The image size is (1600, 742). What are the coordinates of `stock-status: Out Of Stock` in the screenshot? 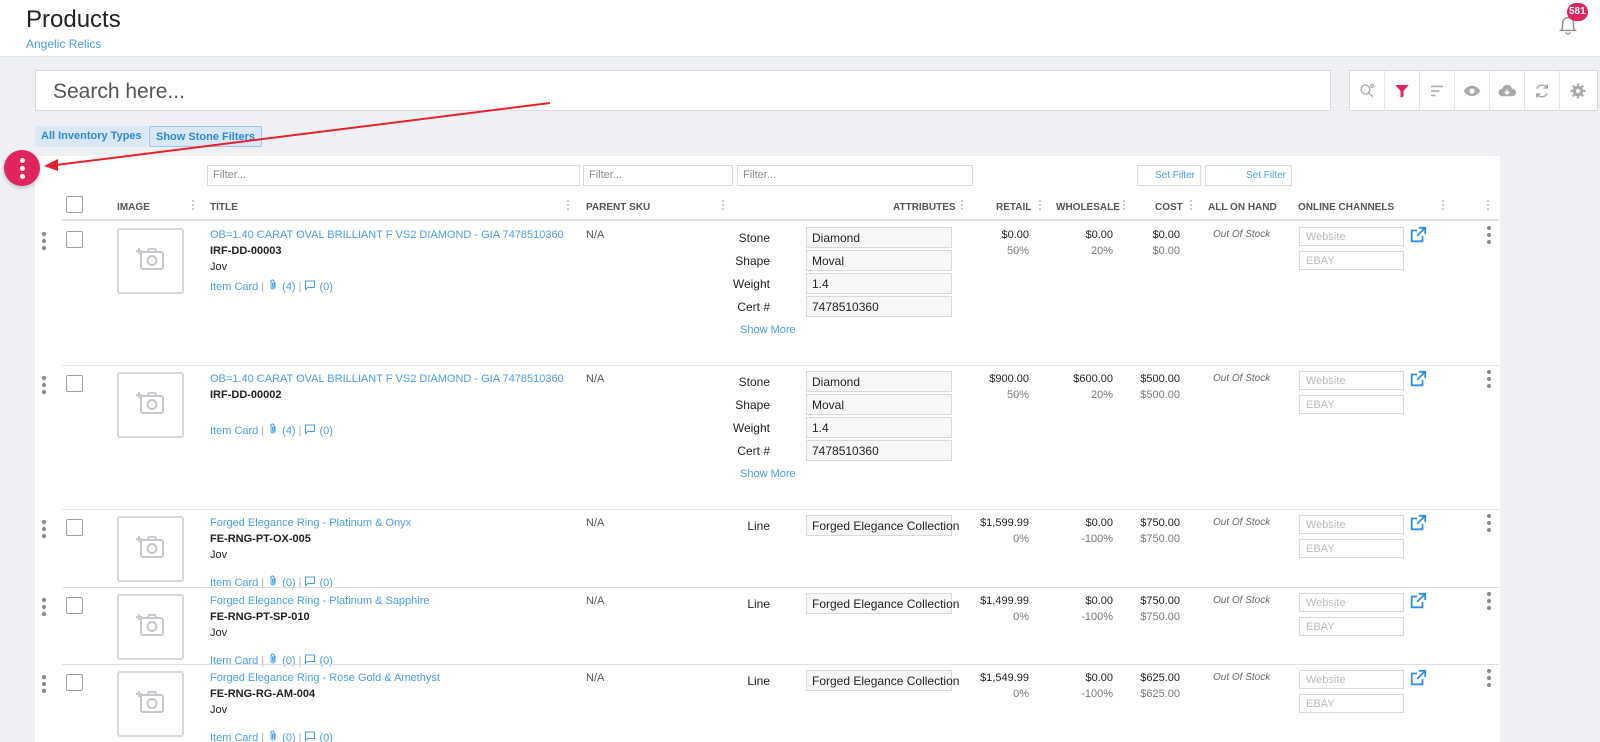 It's located at (1242, 677).